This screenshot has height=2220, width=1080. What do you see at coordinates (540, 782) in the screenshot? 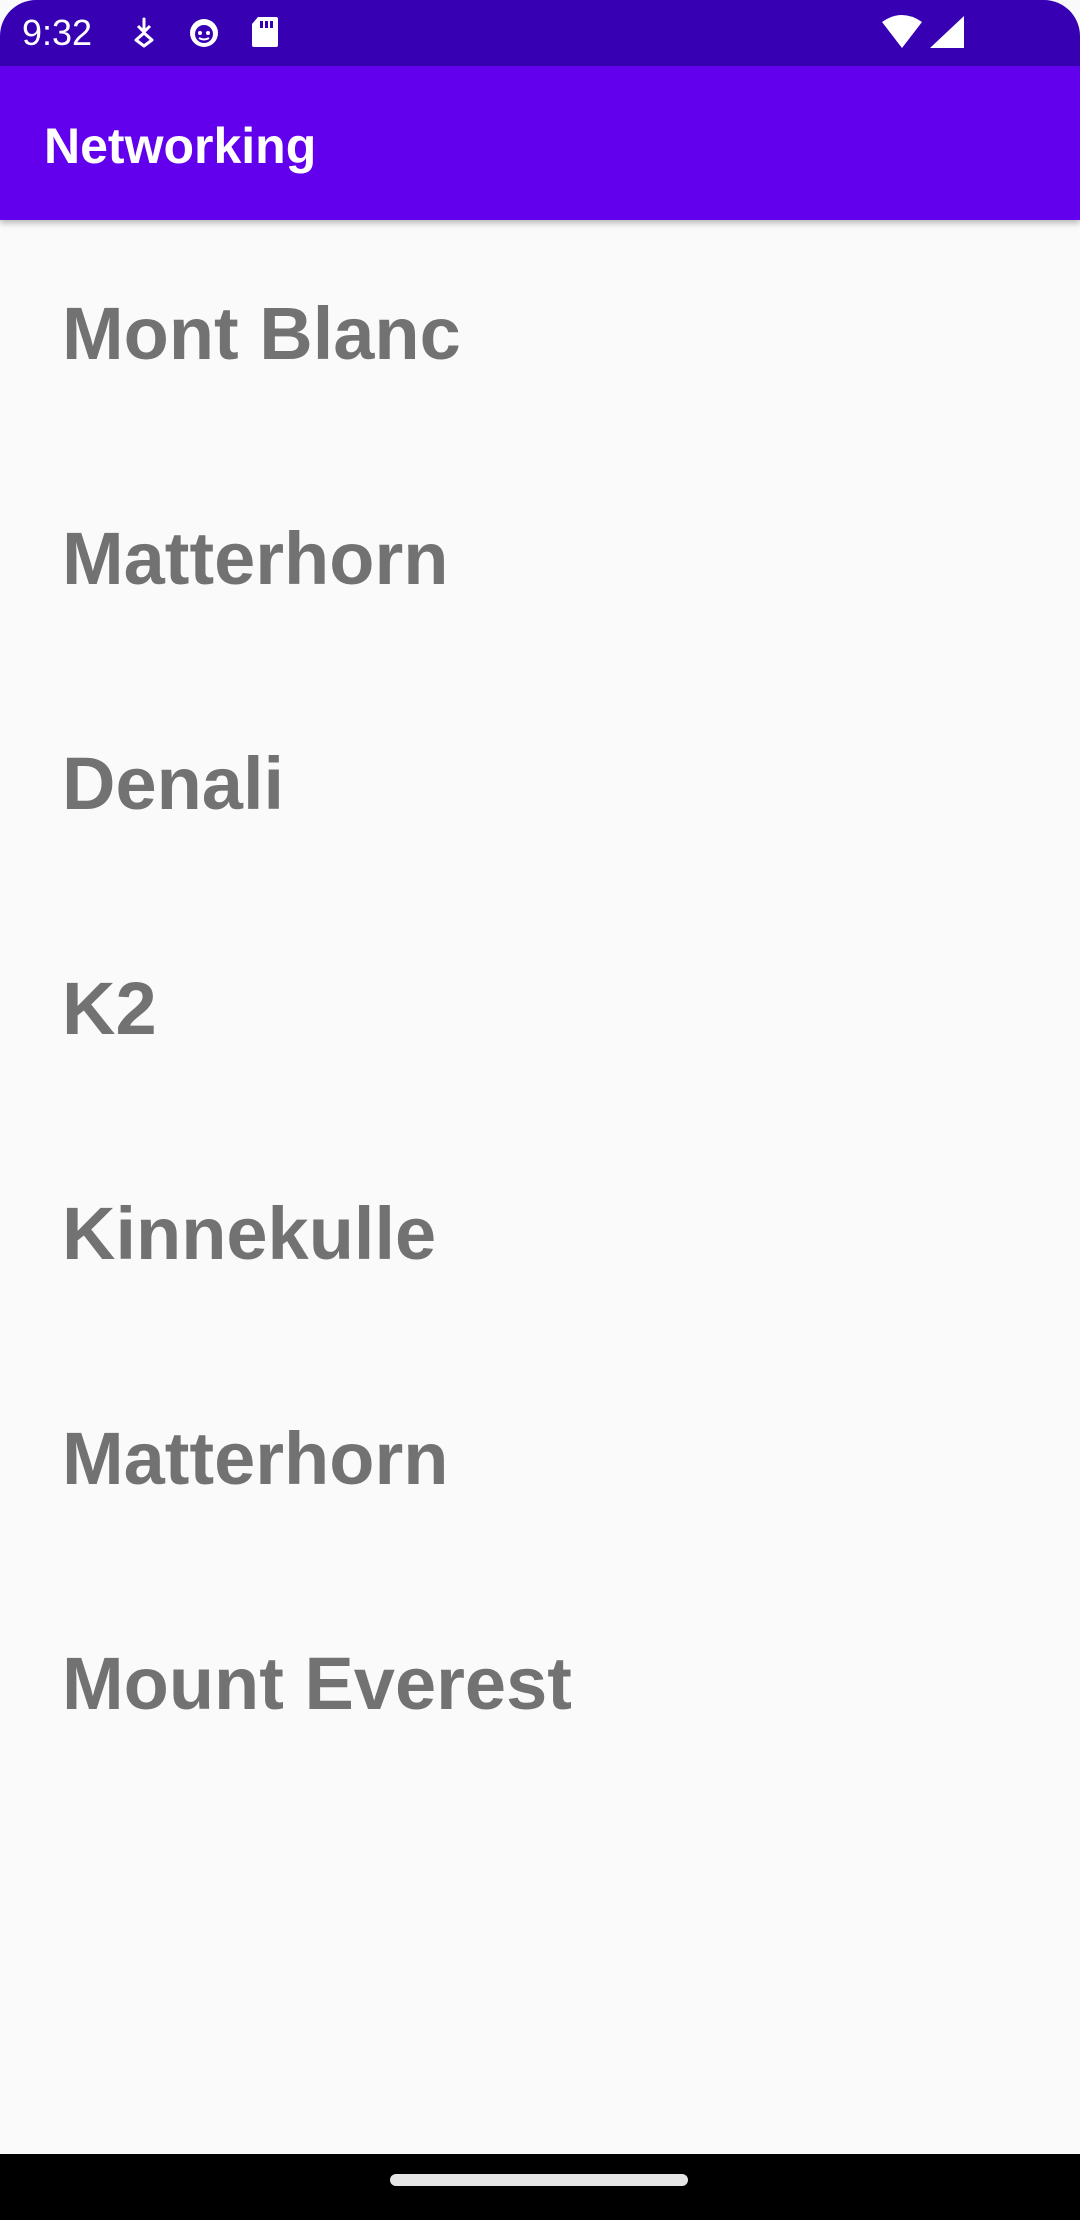
I see `list-item: Denali` at bounding box center [540, 782].